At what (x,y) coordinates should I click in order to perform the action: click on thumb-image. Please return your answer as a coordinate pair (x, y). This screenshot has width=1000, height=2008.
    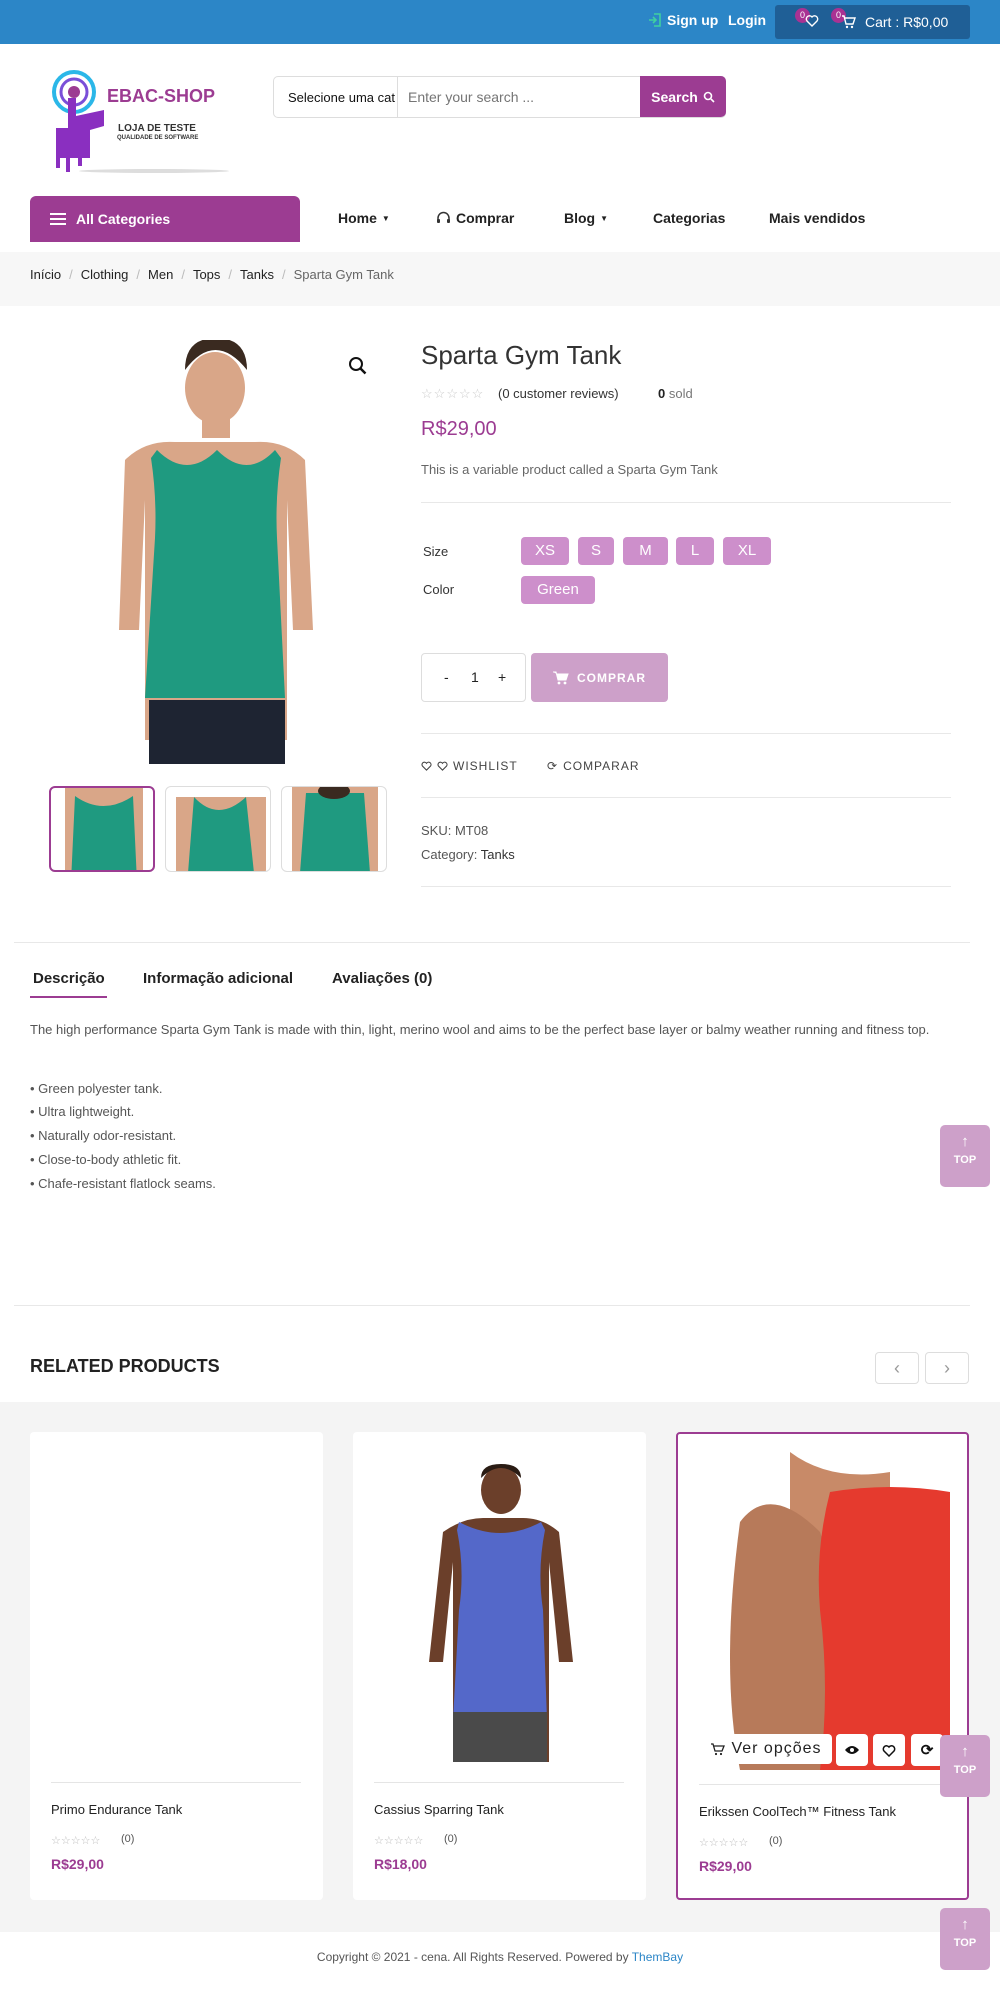
    Looking at the image, I should click on (335, 829).